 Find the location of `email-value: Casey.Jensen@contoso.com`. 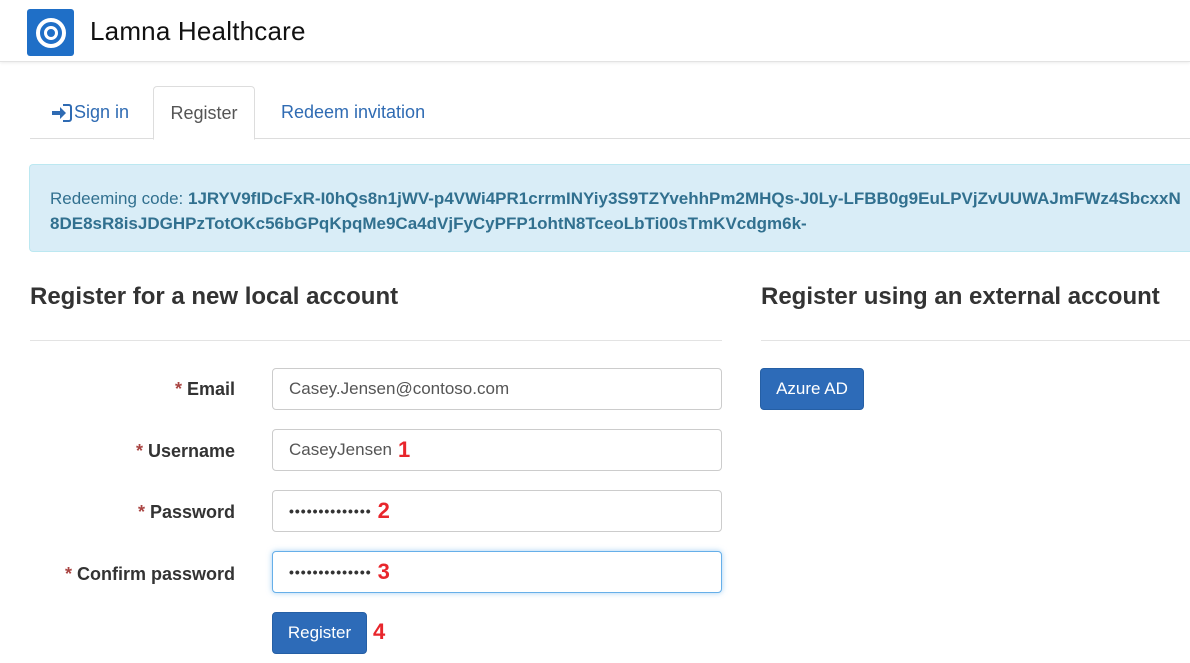

email-value: Casey.Jensen@contoso.com is located at coordinates (399, 388).